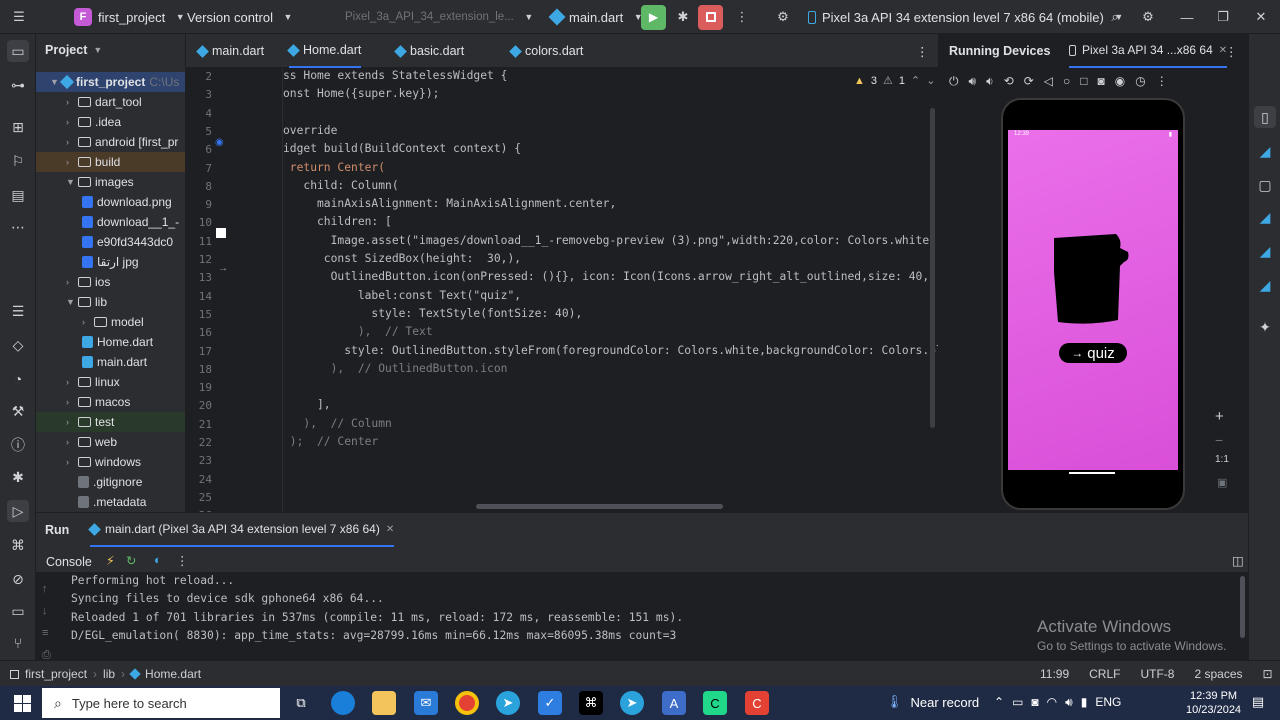 The width and height of the screenshot is (1280, 720). What do you see at coordinates (110, 302) in the screenshot?
I see `tree-item: ▼ lib` at bounding box center [110, 302].